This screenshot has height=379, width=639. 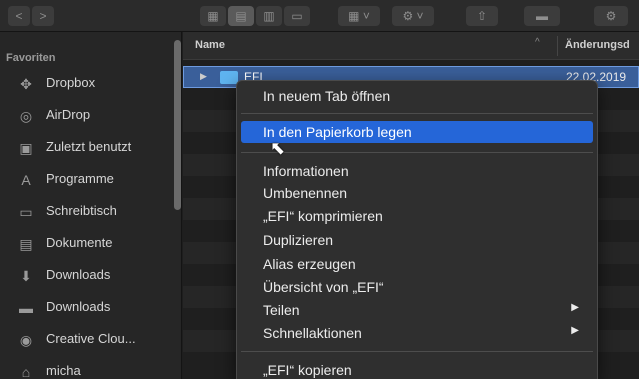 I want to click on sidebar-item-airdrop: ◎ AirDrop, so click(x=88, y=116).